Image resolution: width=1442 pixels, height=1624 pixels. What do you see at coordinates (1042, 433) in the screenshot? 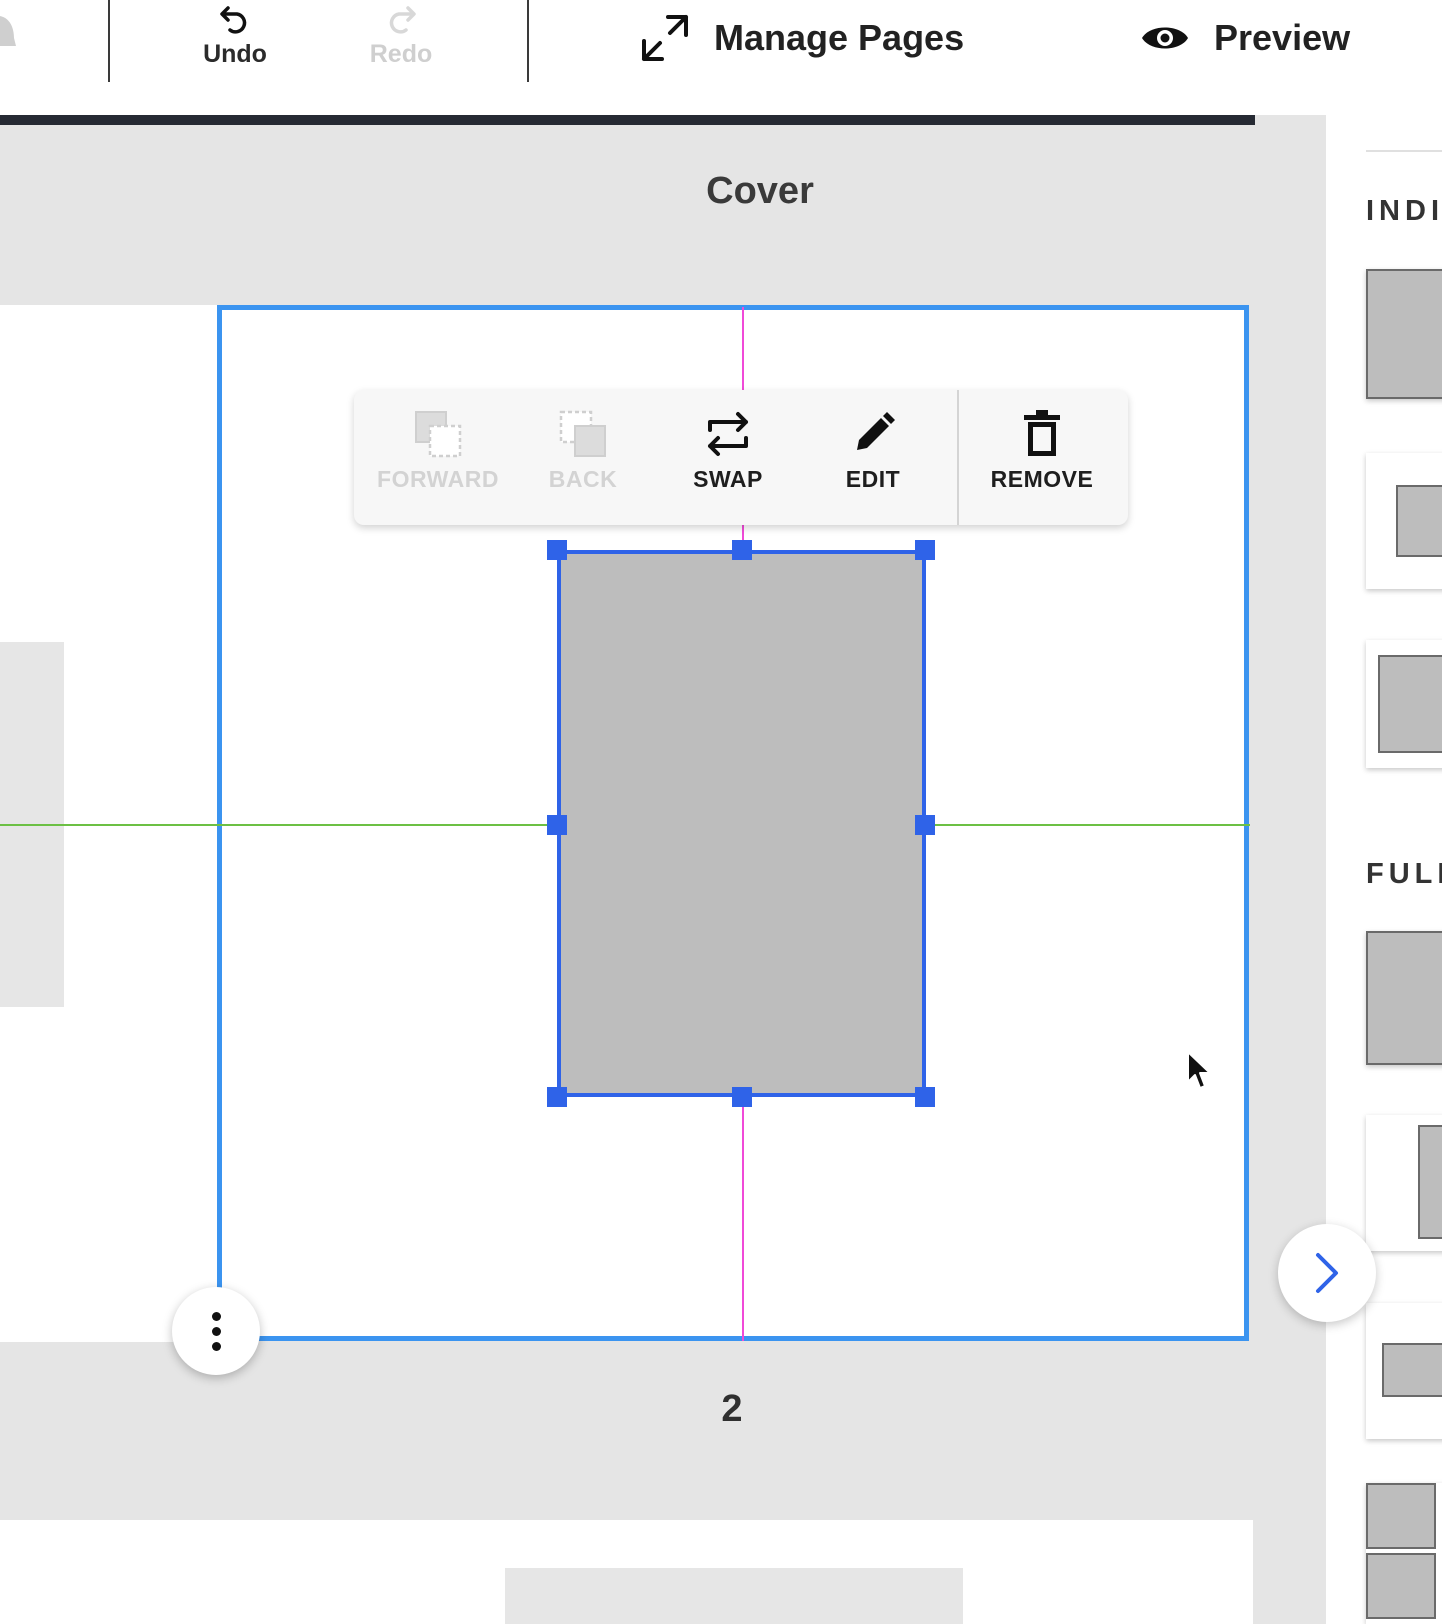
I see `trash-icon` at bounding box center [1042, 433].